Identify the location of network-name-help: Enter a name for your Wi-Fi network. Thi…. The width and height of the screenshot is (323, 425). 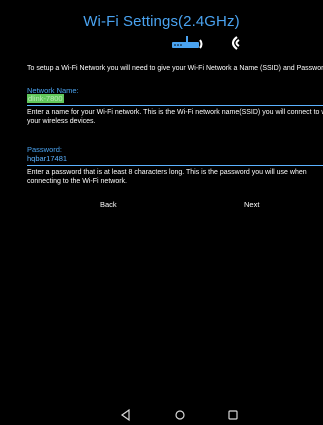
(175, 117).